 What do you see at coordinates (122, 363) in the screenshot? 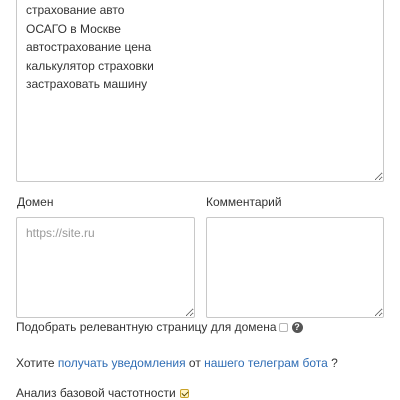
I see `notifications-link: получать уведомления` at bounding box center [122, 363].